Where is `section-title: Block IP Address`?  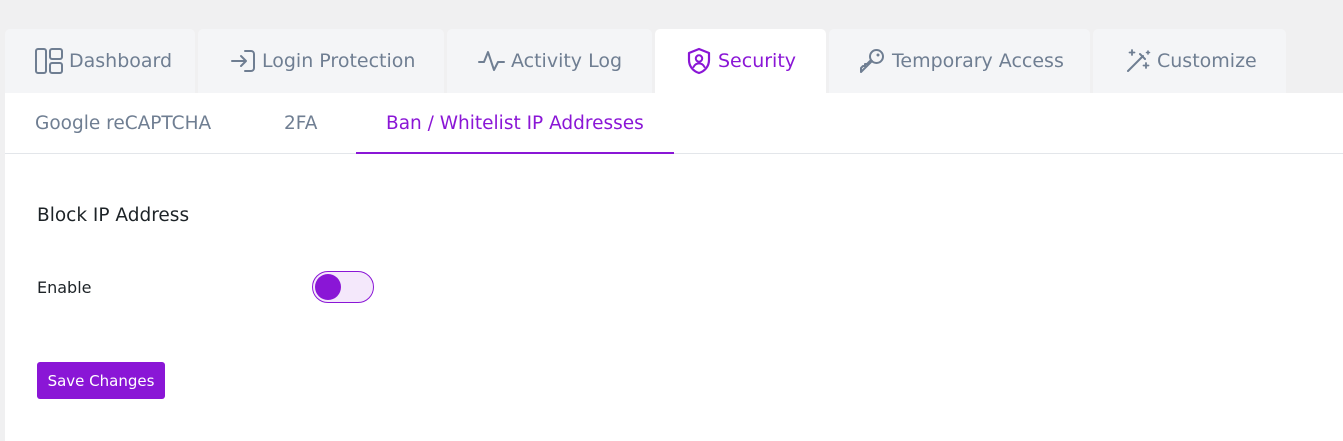
section-title: Block IP Address is located at coordinates (113, 215).